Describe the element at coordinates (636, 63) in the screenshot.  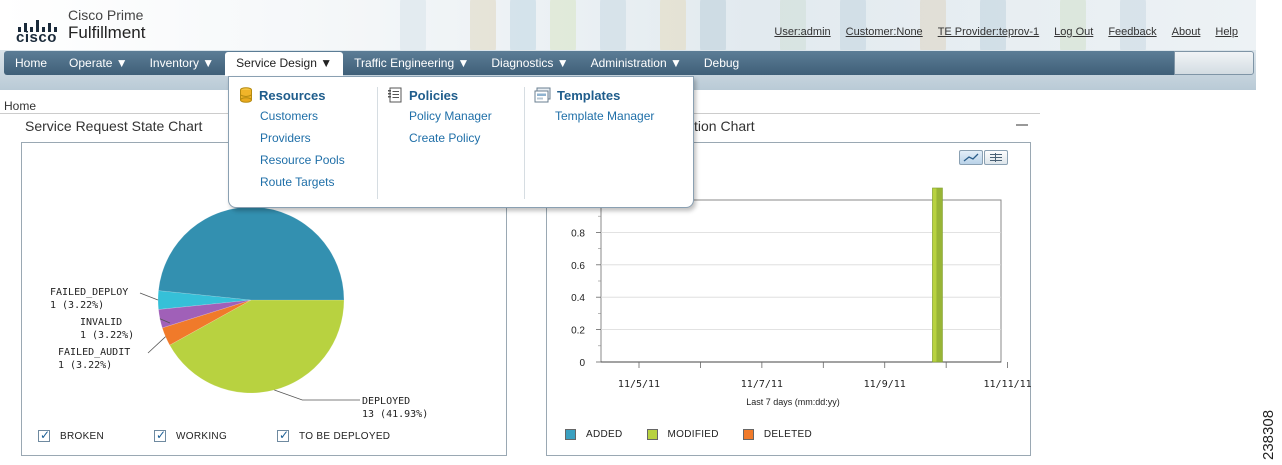
I see `nav-administration: Administration ▼` at that location.